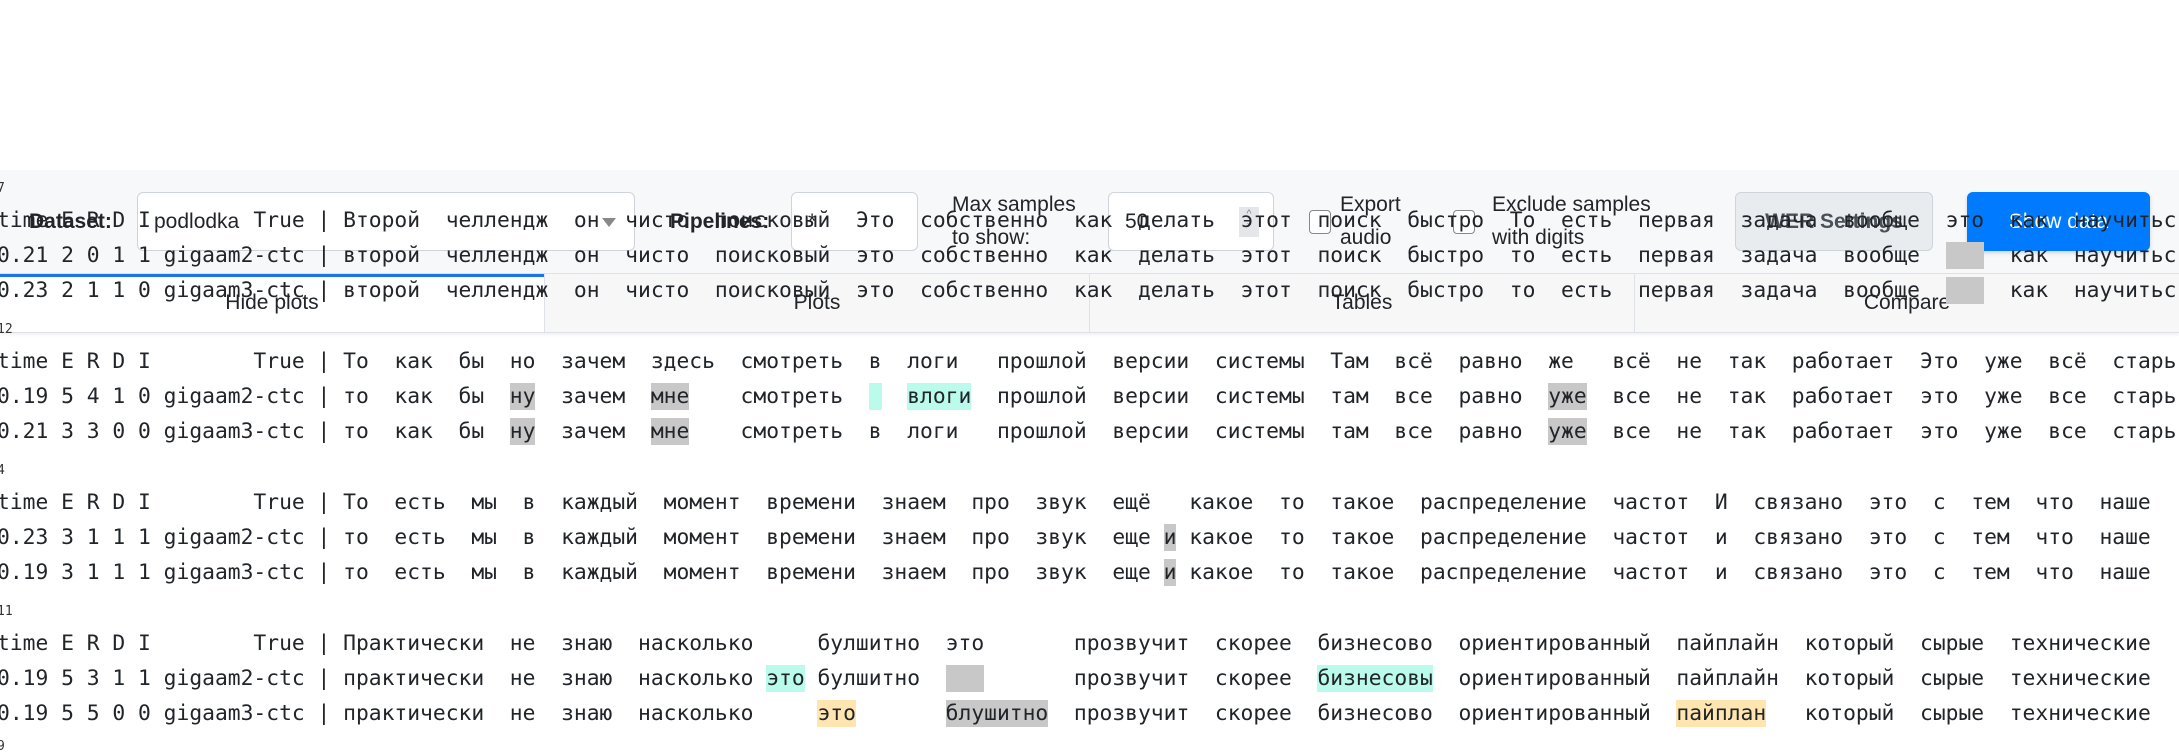 The height and width of the screenshot is (754, 2179). What do you see at coordinates (997, 713) in the screenshot?
I see `highlighted-word: блушитно` at bounding box center [997, 713].